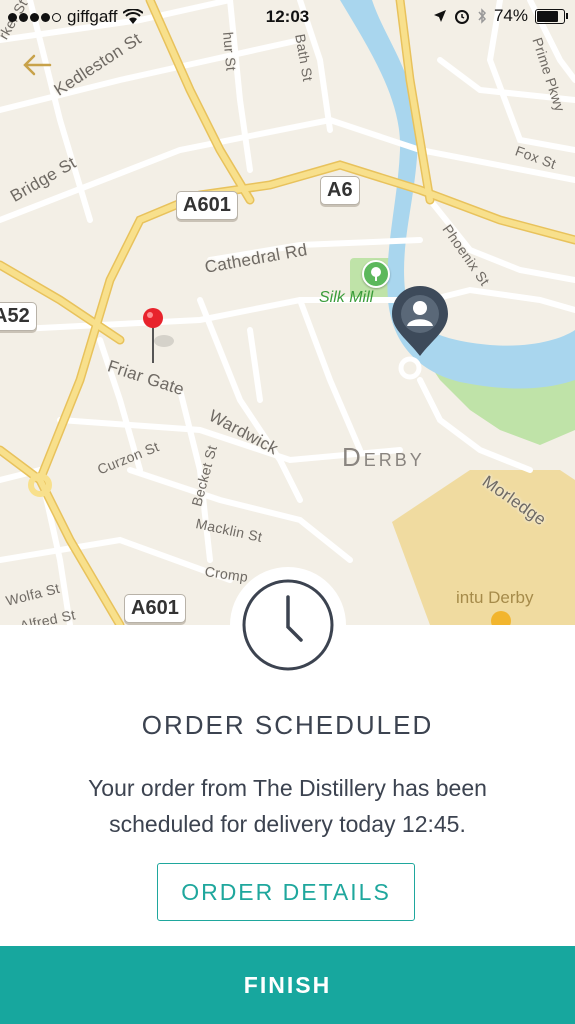  What do you see at coordinates (482, 16) in the screenshot?
I see `bluetooth-icon` at bounding box center [482, 16].